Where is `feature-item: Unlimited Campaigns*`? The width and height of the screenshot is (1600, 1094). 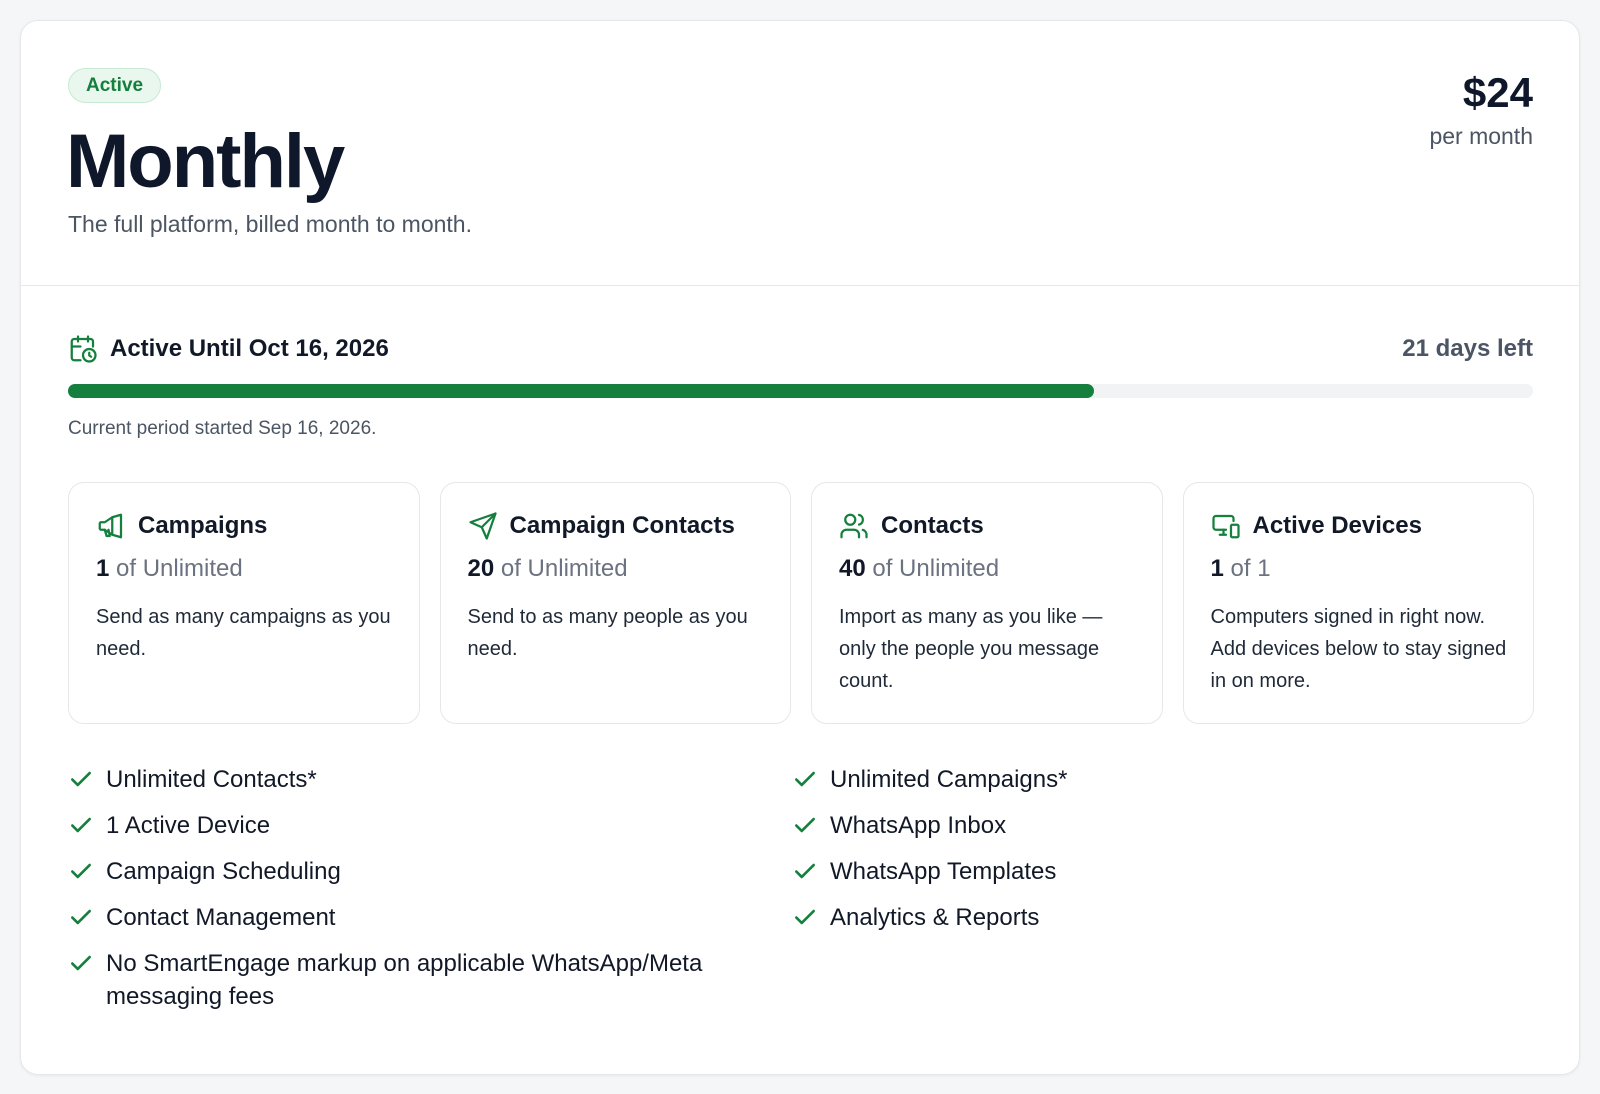 feature-item: Unlimited Campaigns* is located at coordinates (1142, 786).